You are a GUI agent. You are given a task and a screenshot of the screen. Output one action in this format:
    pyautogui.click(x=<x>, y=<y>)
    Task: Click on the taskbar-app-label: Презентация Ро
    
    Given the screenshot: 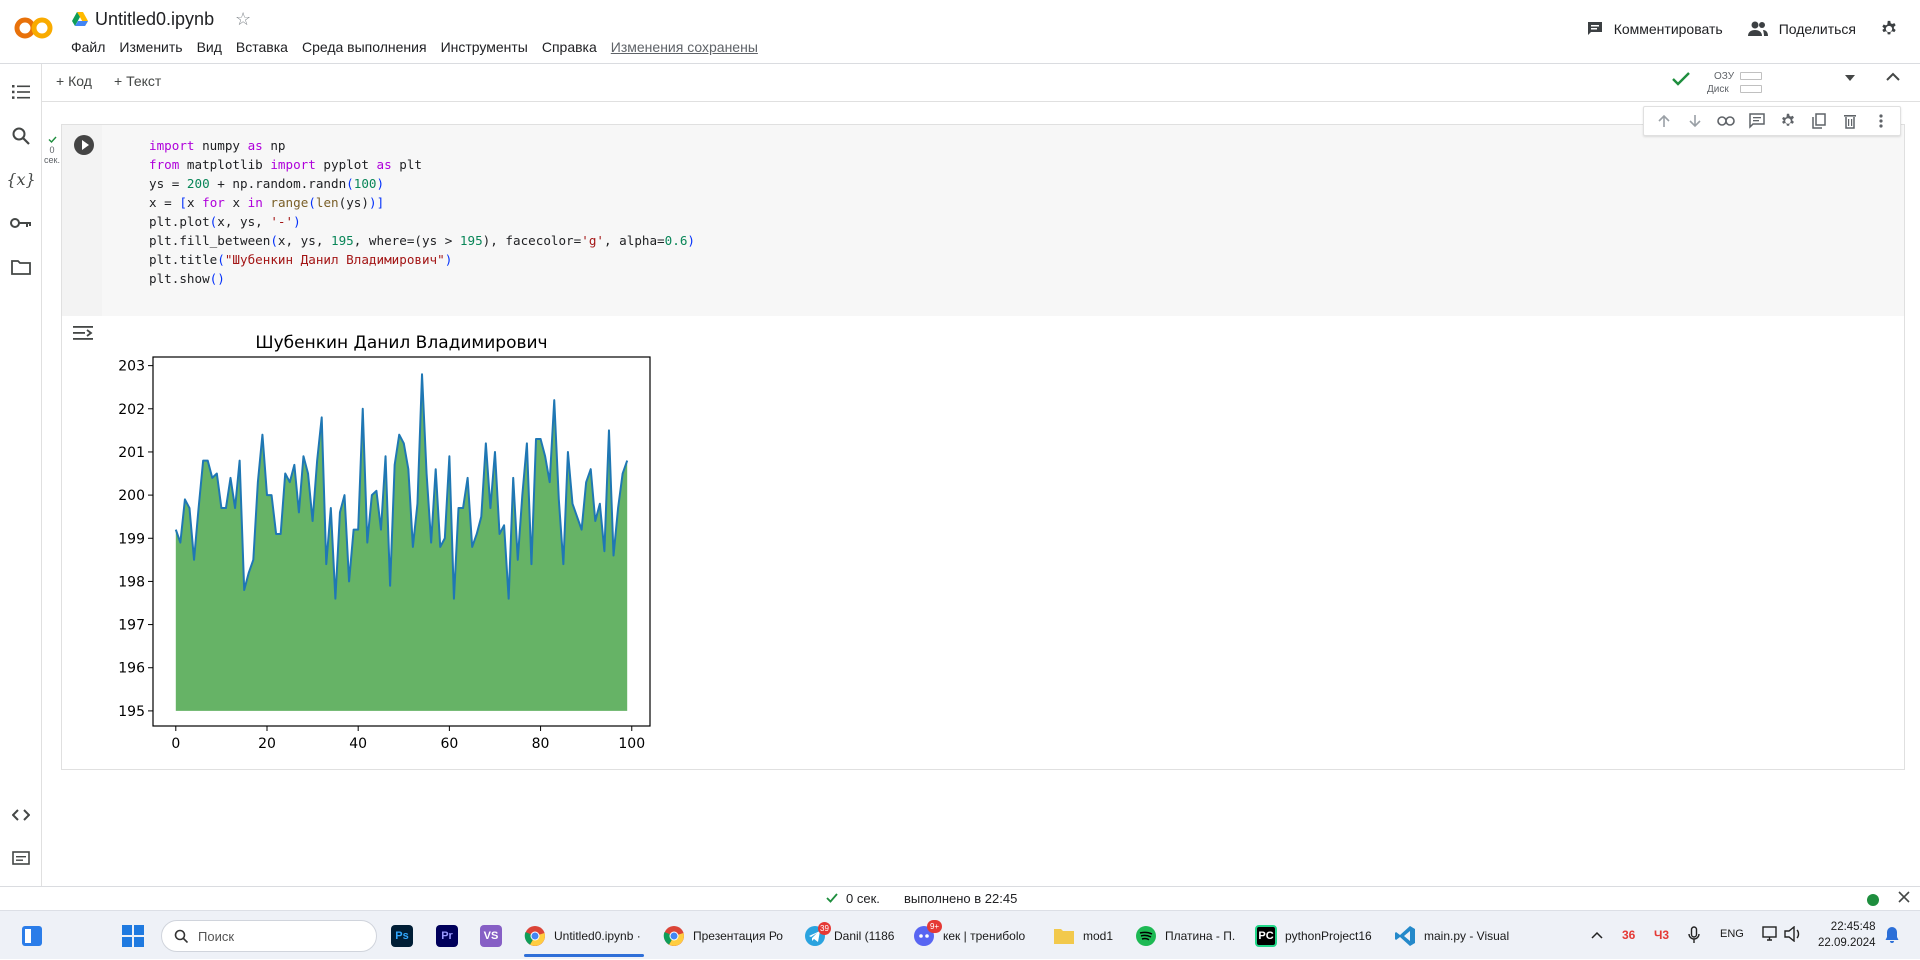 What is the action you would take?
    pyautogui.click(x=738, y=935)
    